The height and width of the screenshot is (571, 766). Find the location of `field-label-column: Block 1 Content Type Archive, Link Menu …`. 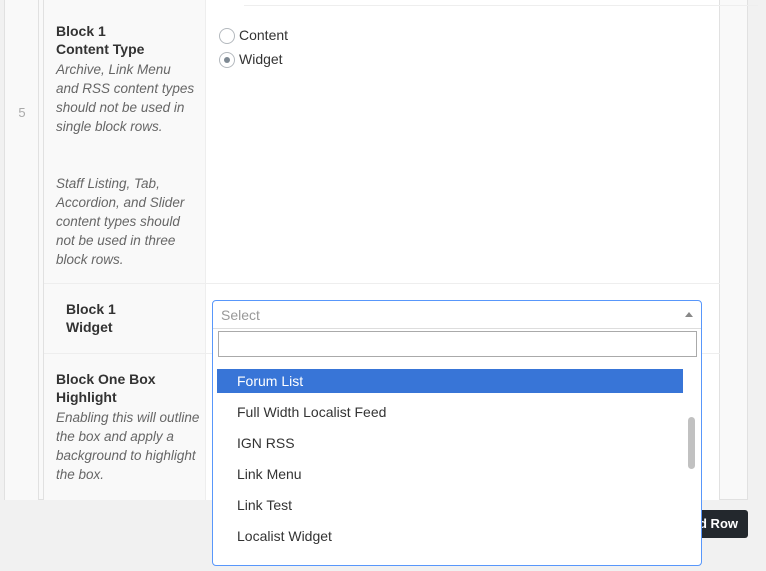

field-label-column: Block 1 Content Type Archive, Link Menu … is located at coordinates (125, 141).